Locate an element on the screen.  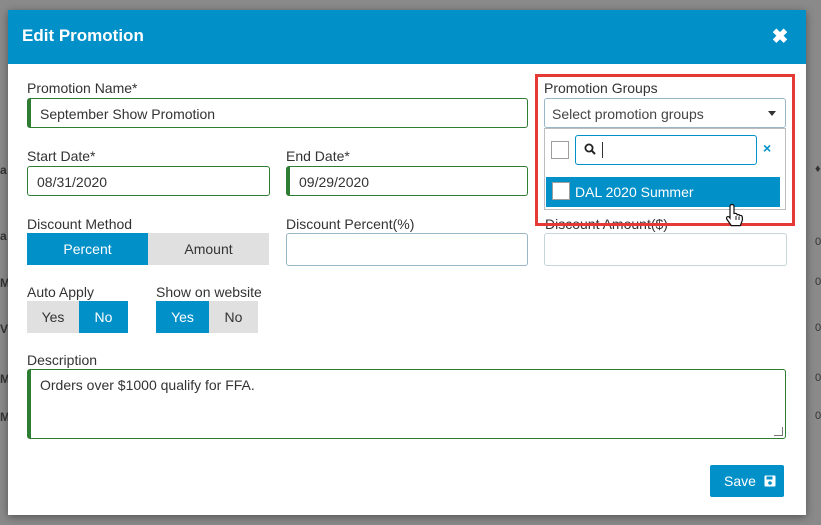
discount-amount-input is located at coordinates (665, 249).